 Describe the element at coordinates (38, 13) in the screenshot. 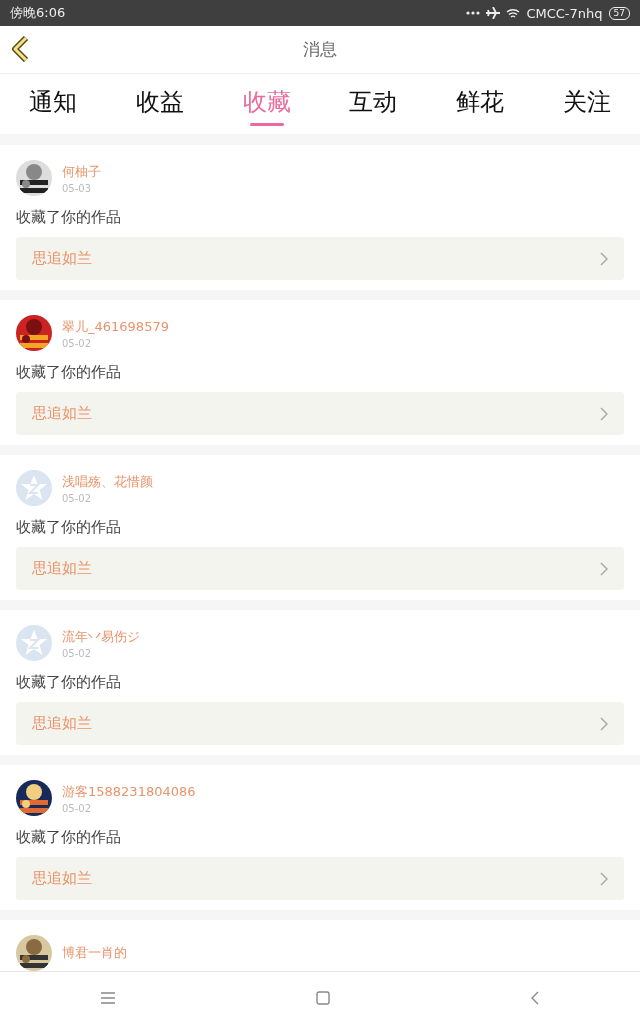

I see `status-time: 傍晚6:06` at that location.